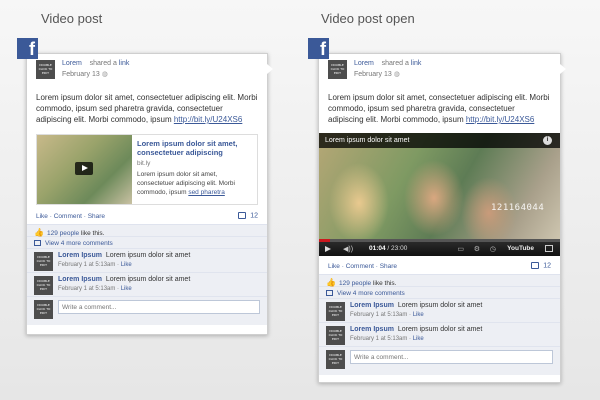  Describe the element at coordinates (520, 248) in the screenshot. I see `youtube-logo: YouTube` at that location.